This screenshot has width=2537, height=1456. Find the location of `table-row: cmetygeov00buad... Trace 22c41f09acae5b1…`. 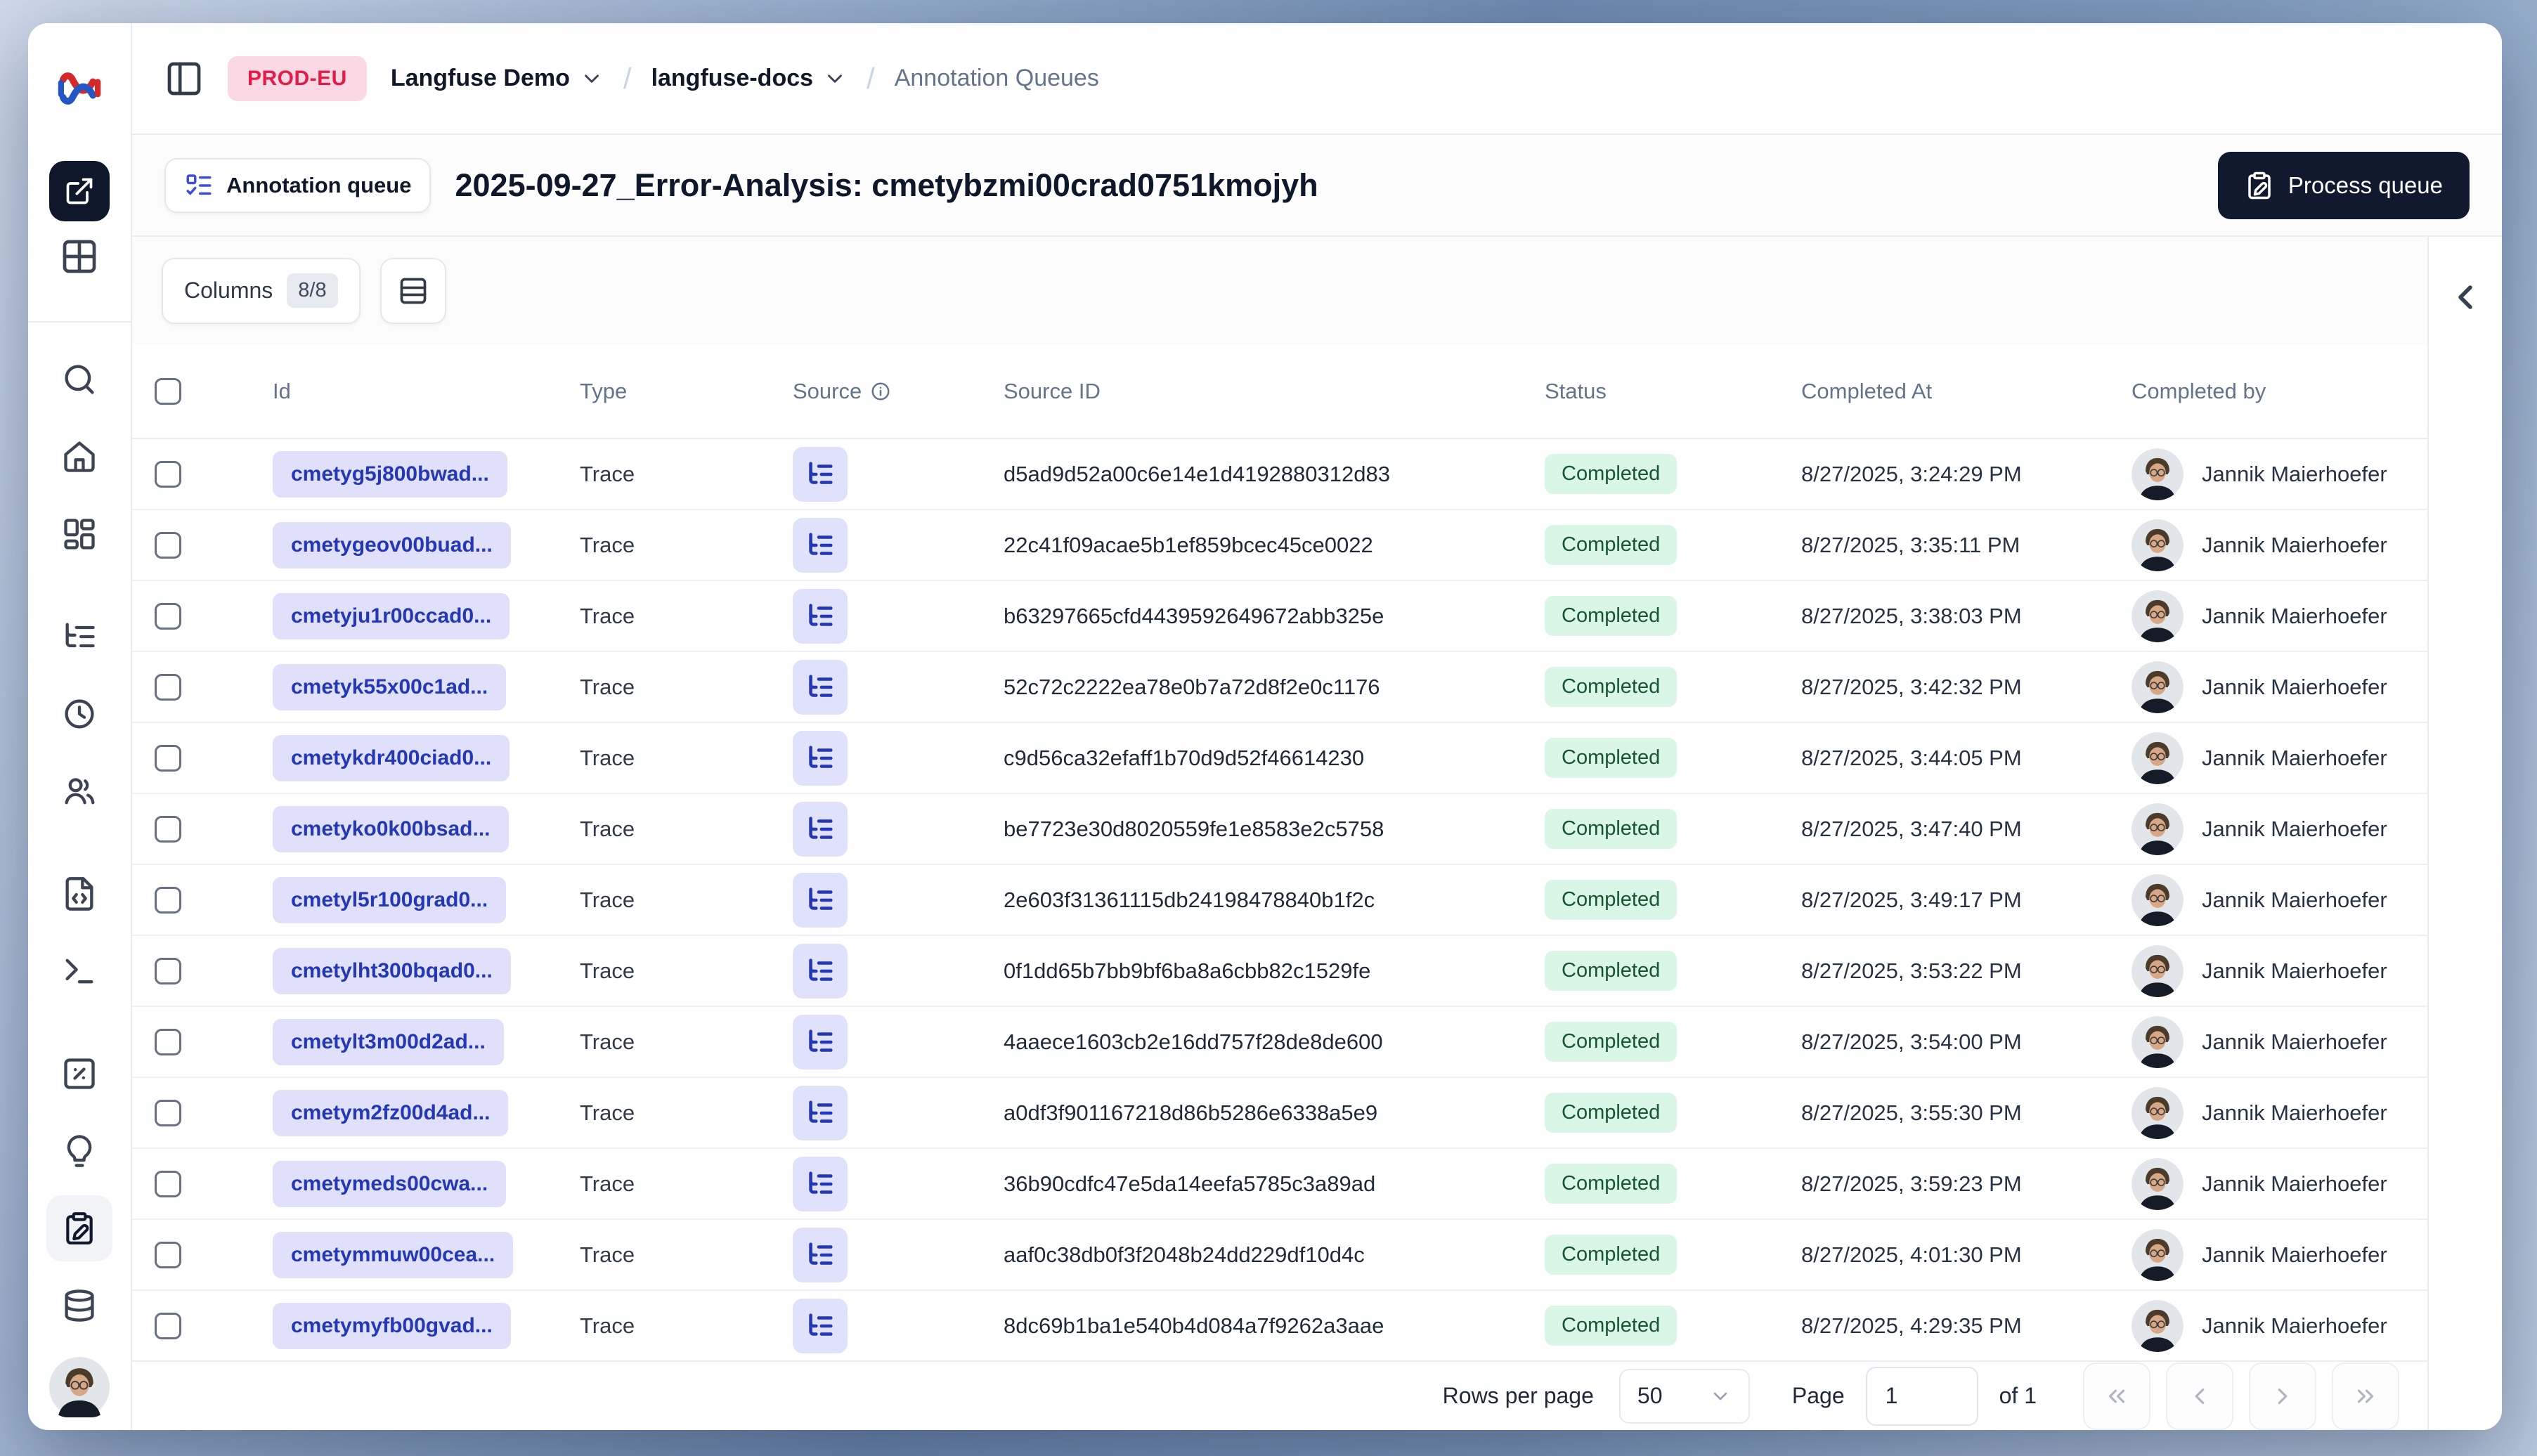

table-row: cmetygeov00buad... Trace 22c41f09acae5b1… is located at coordinates (1280, 545).